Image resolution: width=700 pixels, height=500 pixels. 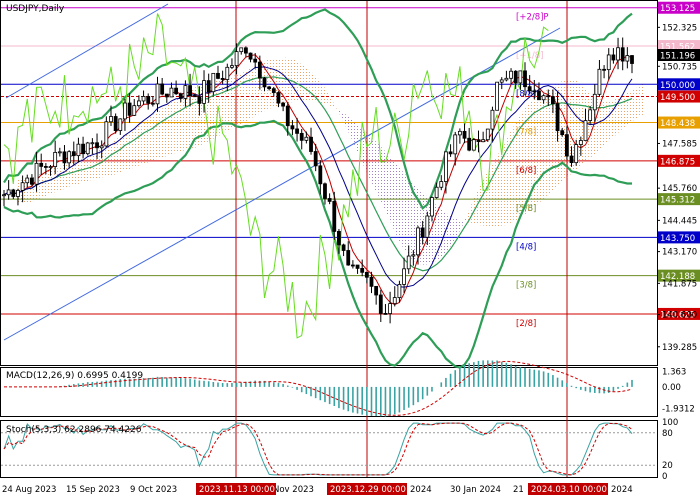 I want to click on murrey-label: [3/8], so click(x=526, y=286).